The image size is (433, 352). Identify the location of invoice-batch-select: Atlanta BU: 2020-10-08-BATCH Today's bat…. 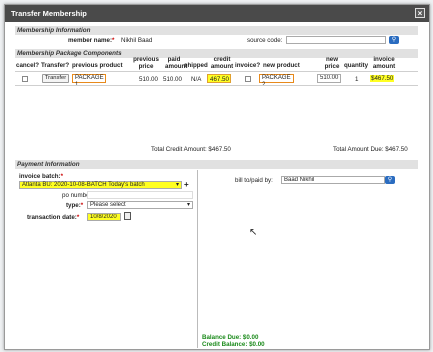
(100, 185).